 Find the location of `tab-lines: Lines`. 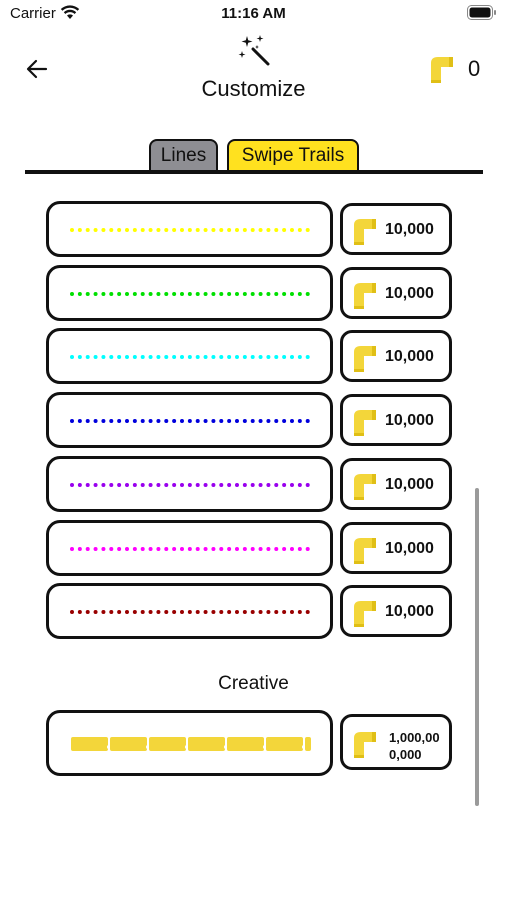

tab-lines: Lines is located at coordinates (183, 155).